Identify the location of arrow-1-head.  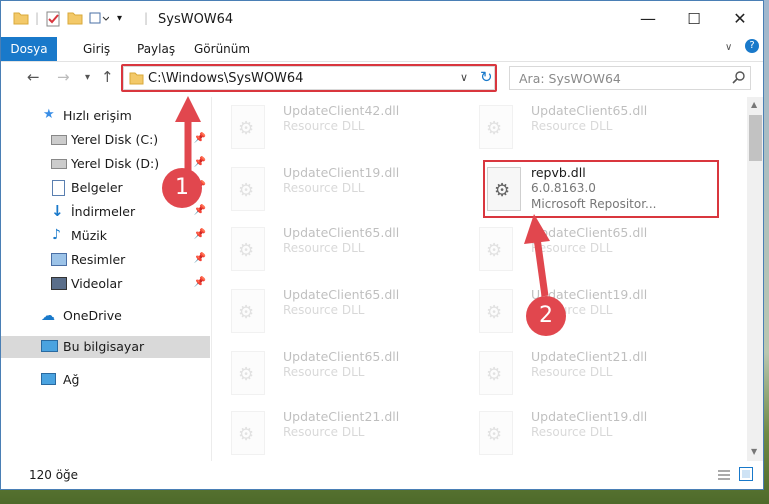
(188, 109).